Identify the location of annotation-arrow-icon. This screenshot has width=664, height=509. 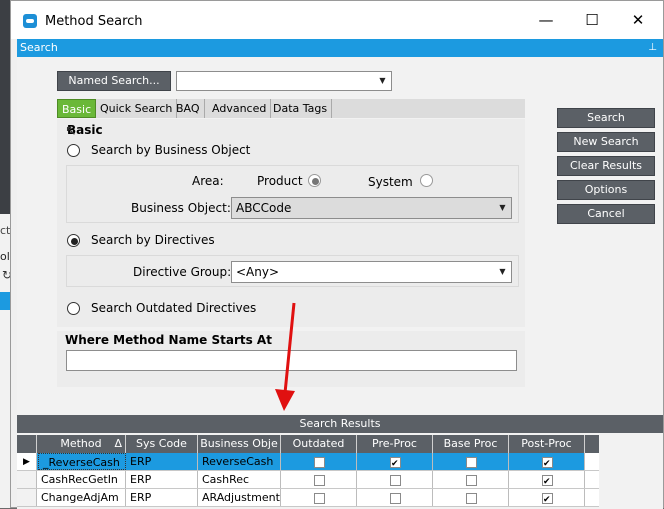
(285, 356).